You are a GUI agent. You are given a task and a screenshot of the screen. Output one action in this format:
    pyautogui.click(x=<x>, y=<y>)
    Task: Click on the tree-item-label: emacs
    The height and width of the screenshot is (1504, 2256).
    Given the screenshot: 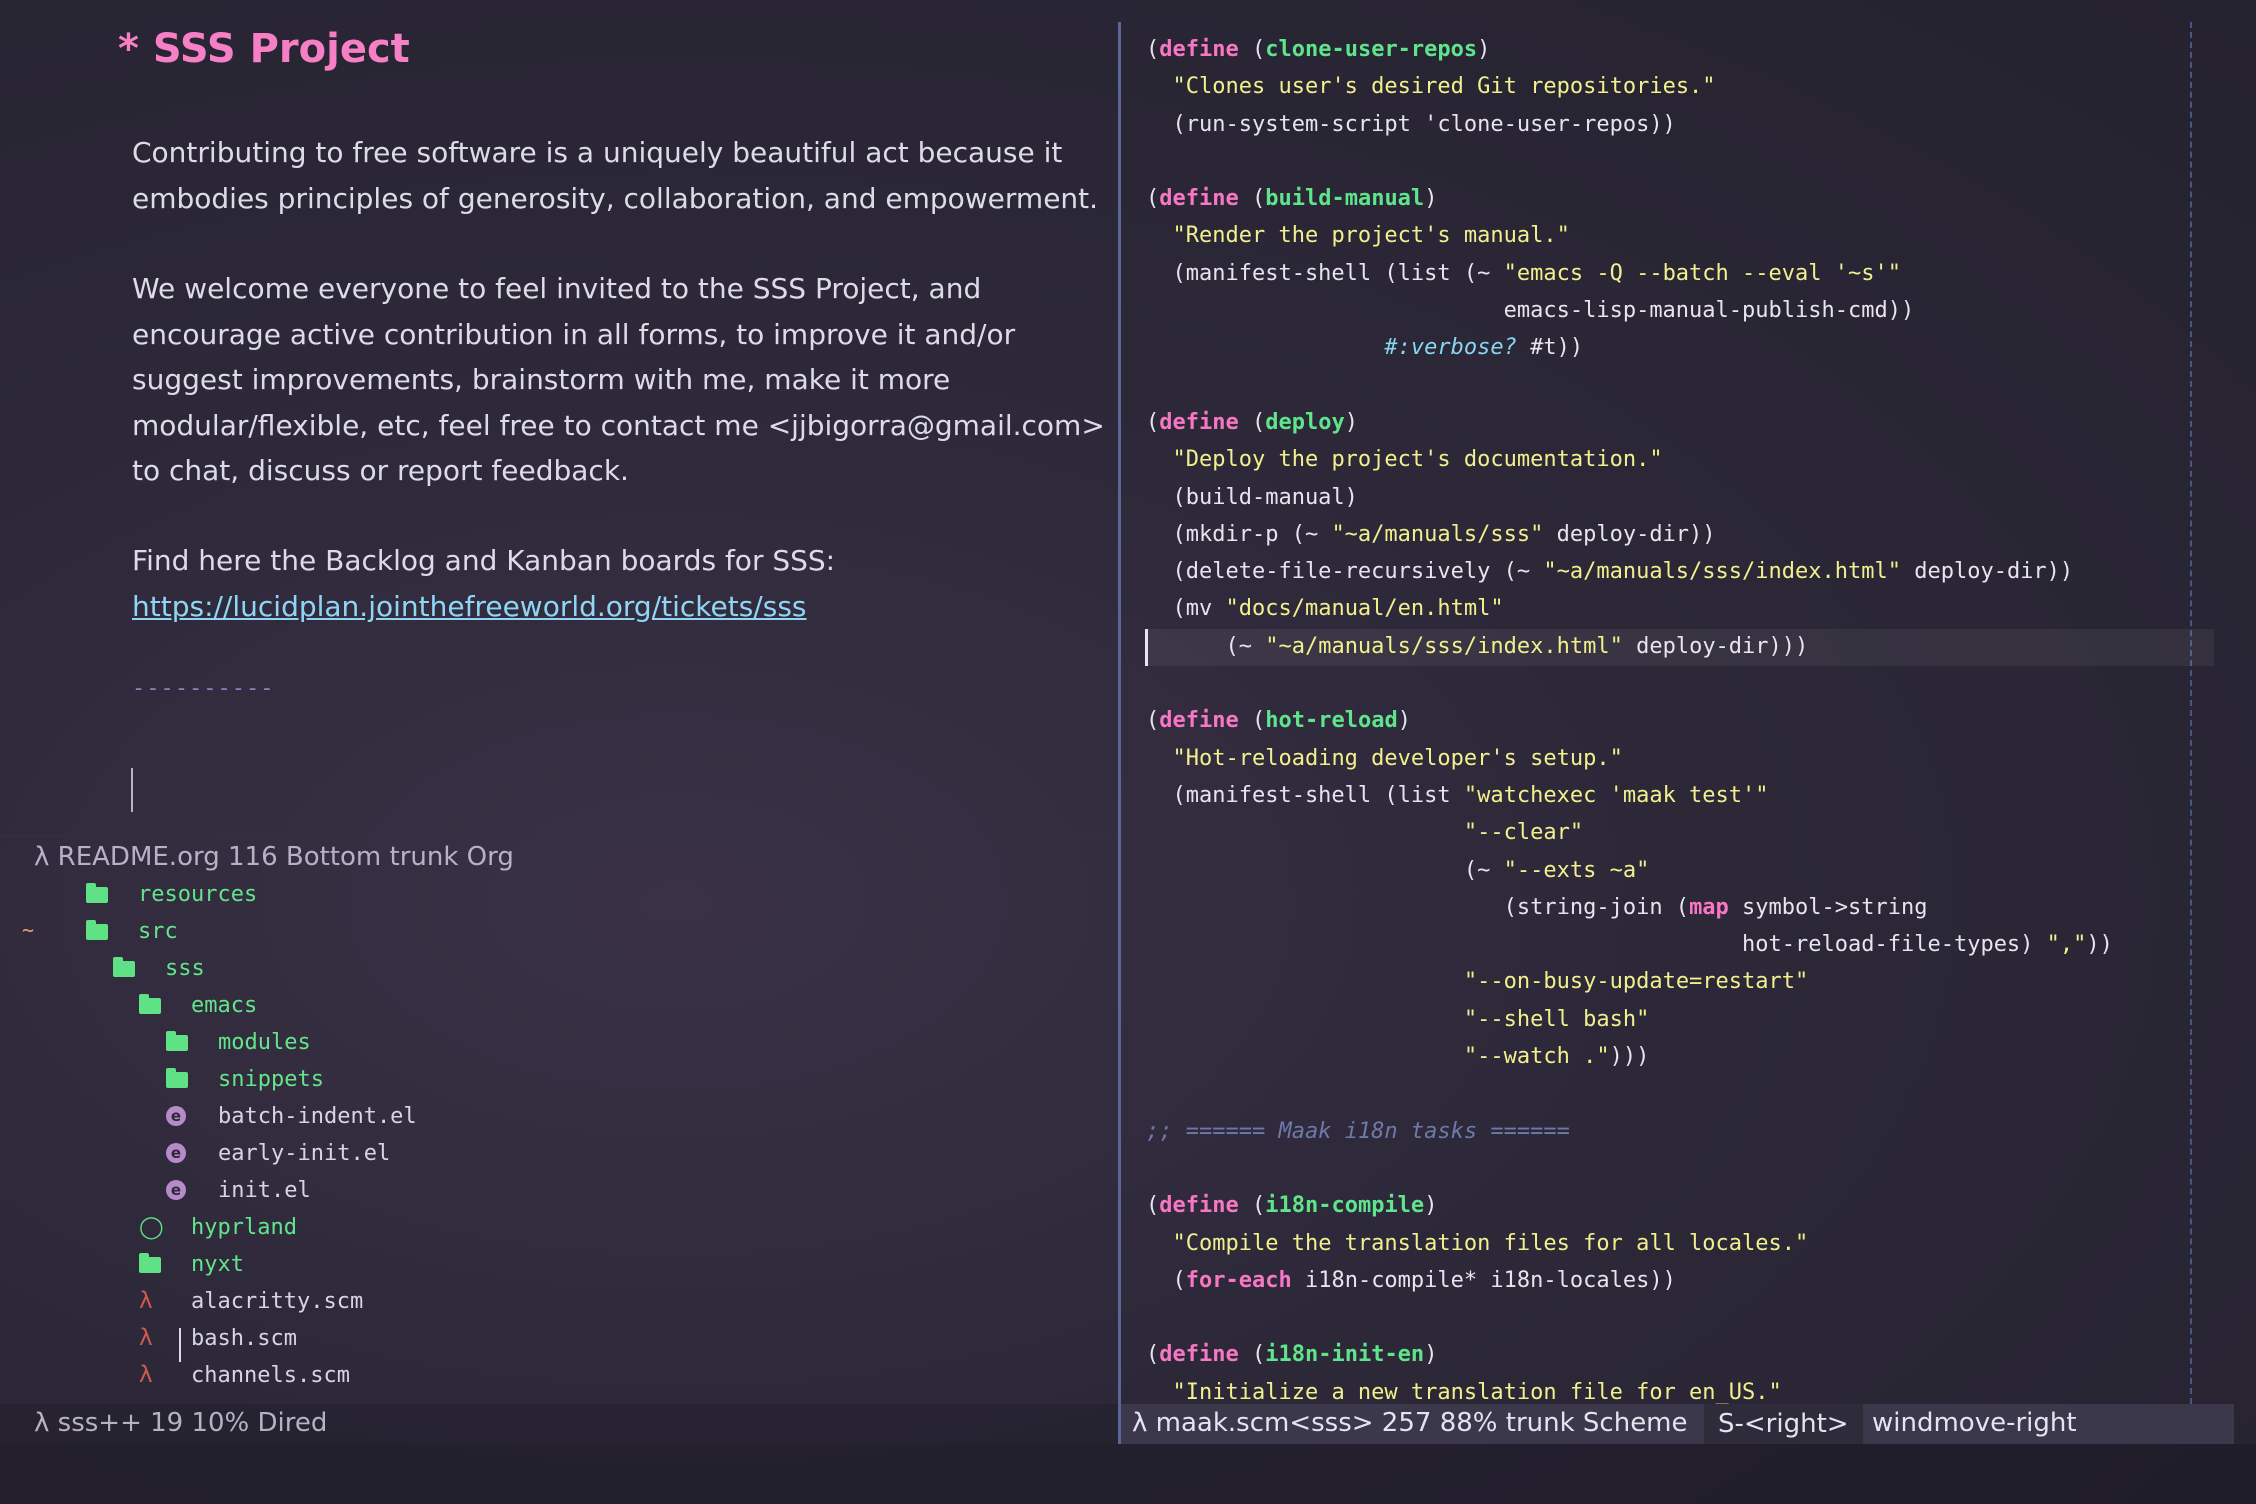 What is the action you would take?
    pyautogui.click(x=224, y=1005)
    